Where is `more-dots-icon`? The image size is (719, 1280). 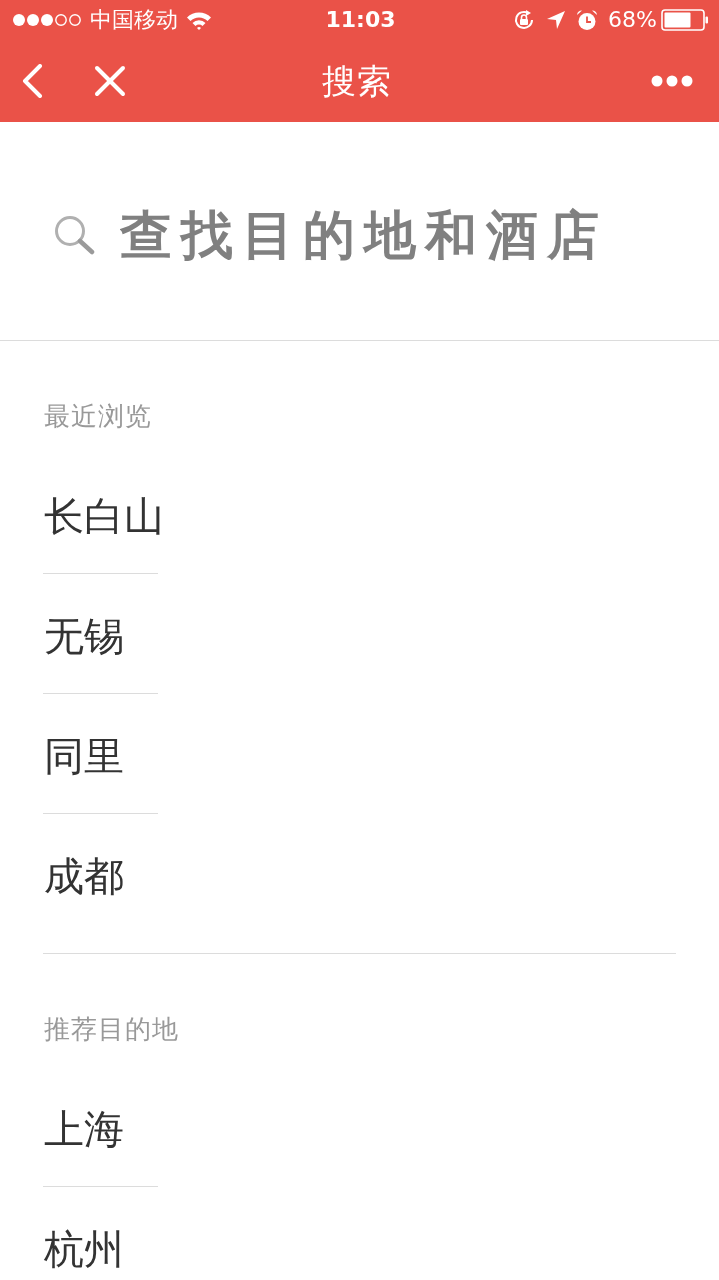 more-dots-icon is located at coordinates (672, 81).